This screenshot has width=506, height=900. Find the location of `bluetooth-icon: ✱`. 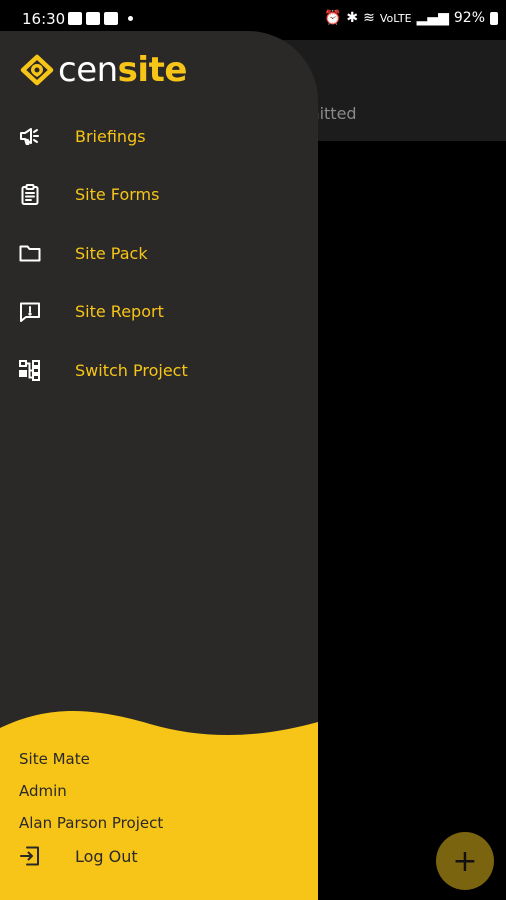

bluetooth-icon: ✱ is located at coordinates (352, 18).